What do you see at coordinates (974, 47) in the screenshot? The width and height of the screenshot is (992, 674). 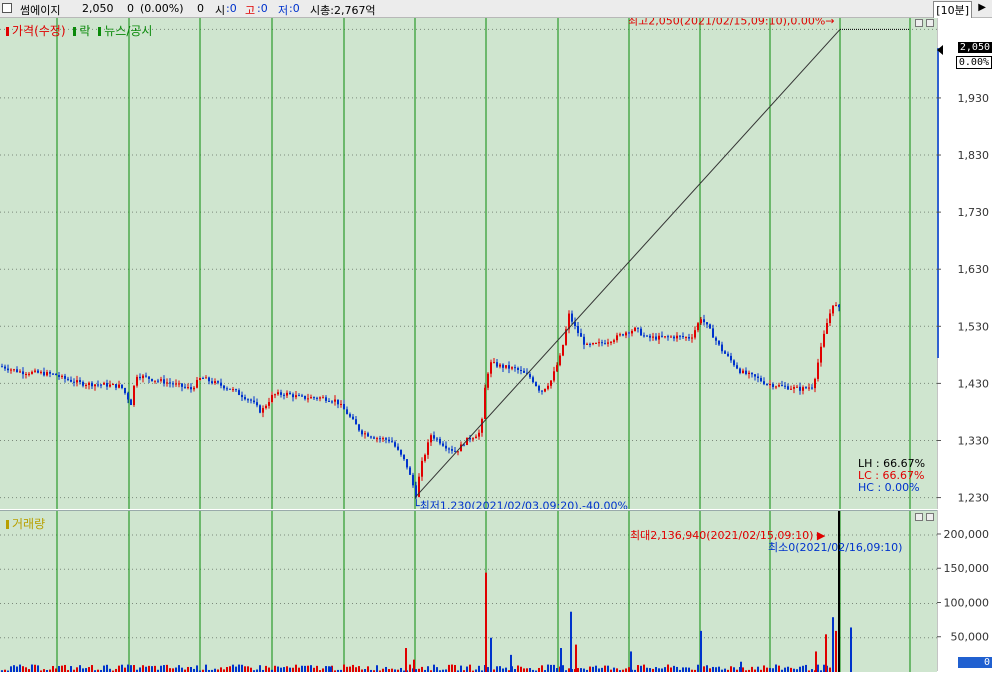 I see `current-price-tag: 2,050` at bounding box center [974, 47].